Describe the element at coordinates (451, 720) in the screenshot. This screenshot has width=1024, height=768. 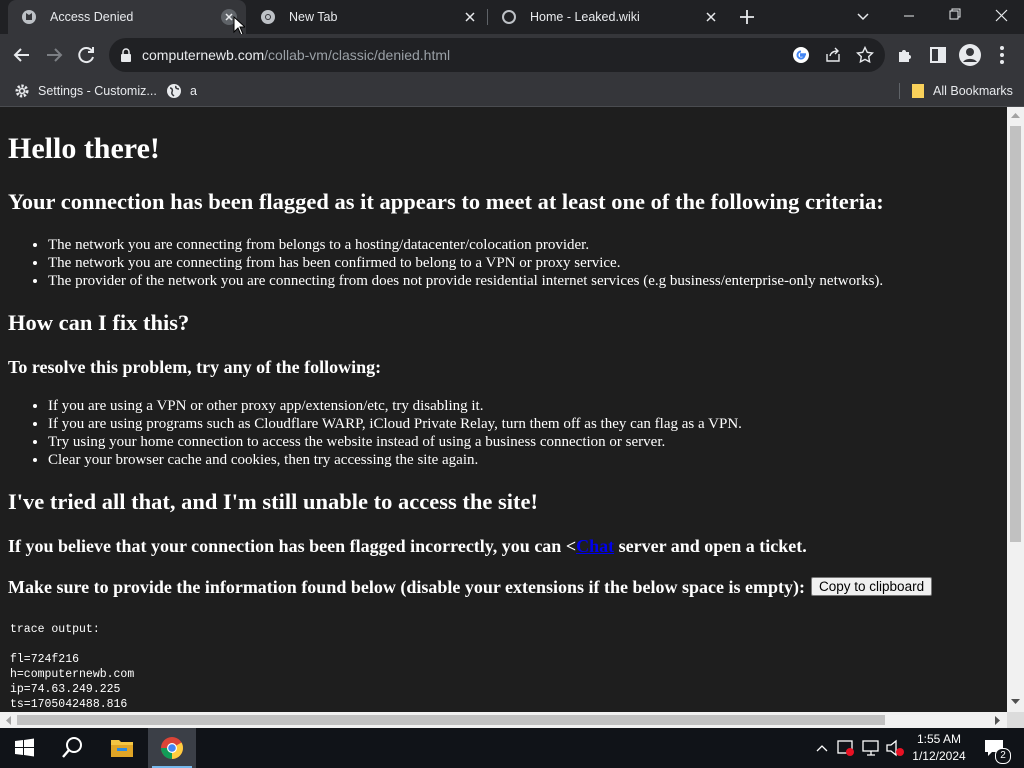
I see `horizontal-scroll-thumb` at that location.